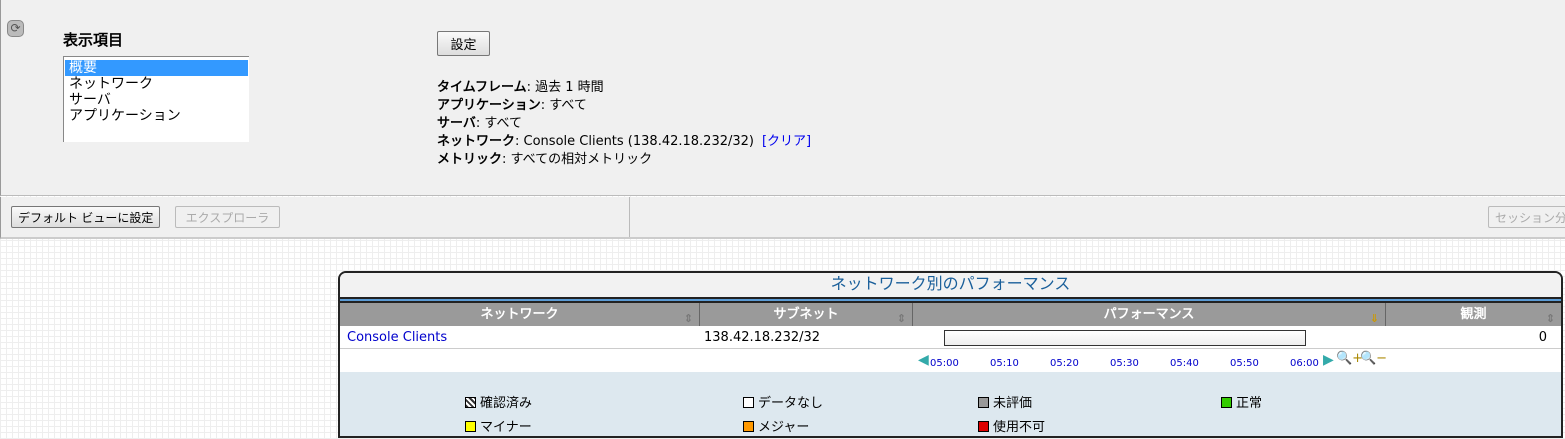 The image size is (1565, 439). What do you see at coordinates (489, 105) in the screenshot?
I see `application-label: アプリケーション` at bounding box center [489, 105].